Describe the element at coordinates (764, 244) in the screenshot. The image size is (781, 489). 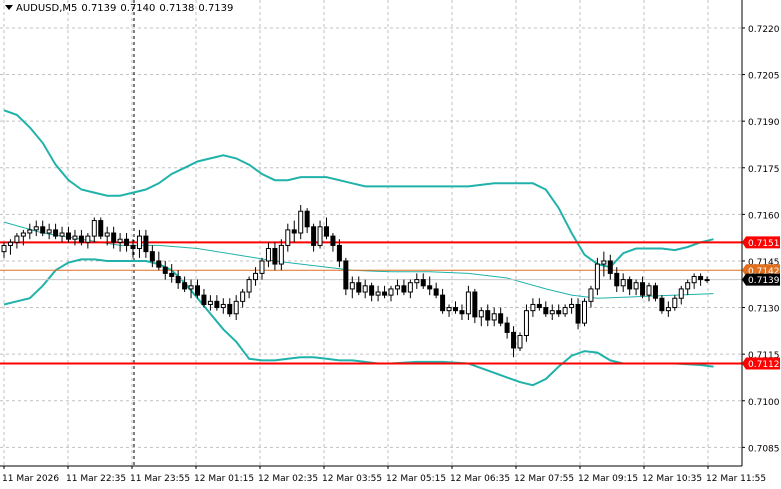
I see `level-price-label-text: 0.7151` at that location.